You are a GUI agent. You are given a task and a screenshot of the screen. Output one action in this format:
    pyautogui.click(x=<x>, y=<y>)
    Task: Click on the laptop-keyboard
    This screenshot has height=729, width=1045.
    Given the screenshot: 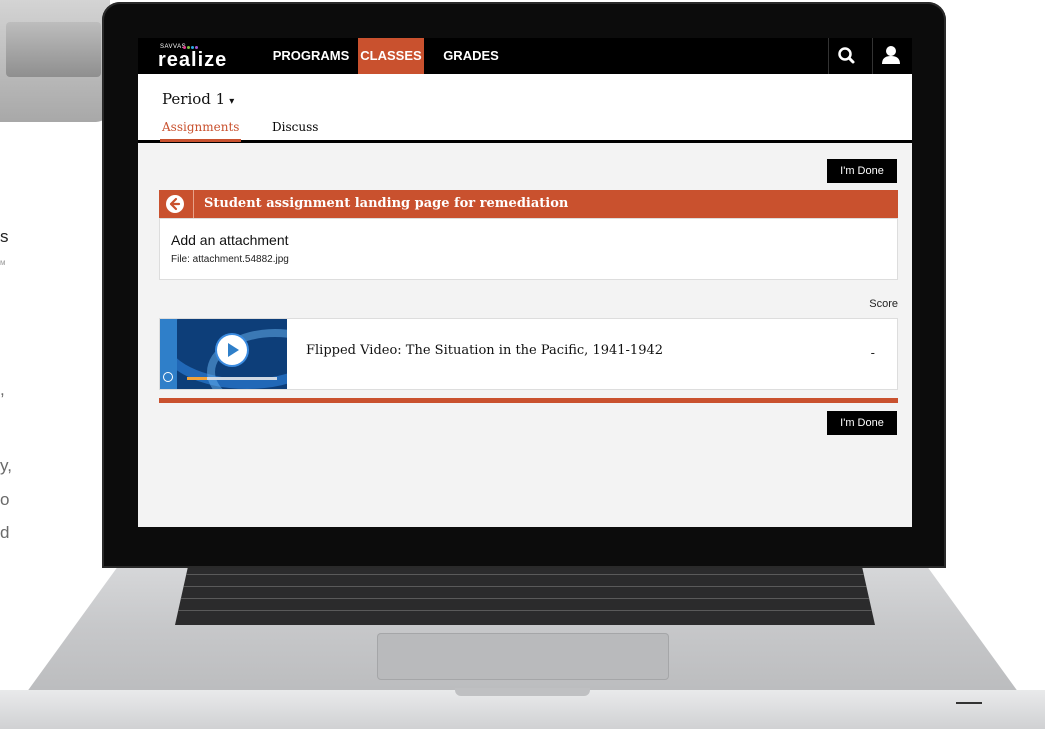 What is the action you would take?
    pyautogui.click(x=525, y=593)
    